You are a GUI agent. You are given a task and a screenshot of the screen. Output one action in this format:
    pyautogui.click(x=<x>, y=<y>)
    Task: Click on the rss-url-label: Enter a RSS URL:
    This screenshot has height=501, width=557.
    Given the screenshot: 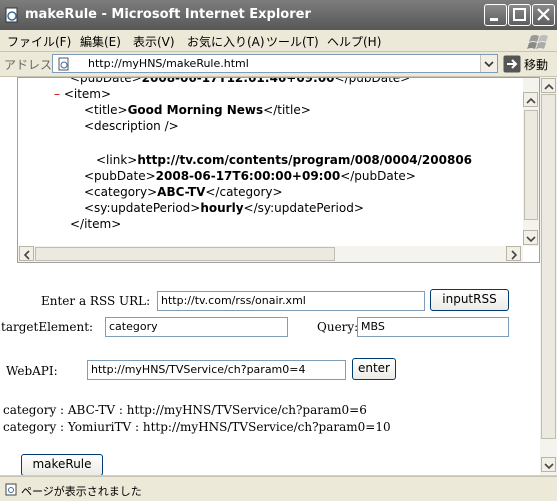 What is the action you would take?
    pyautogui.click(x=96, y=301)
    